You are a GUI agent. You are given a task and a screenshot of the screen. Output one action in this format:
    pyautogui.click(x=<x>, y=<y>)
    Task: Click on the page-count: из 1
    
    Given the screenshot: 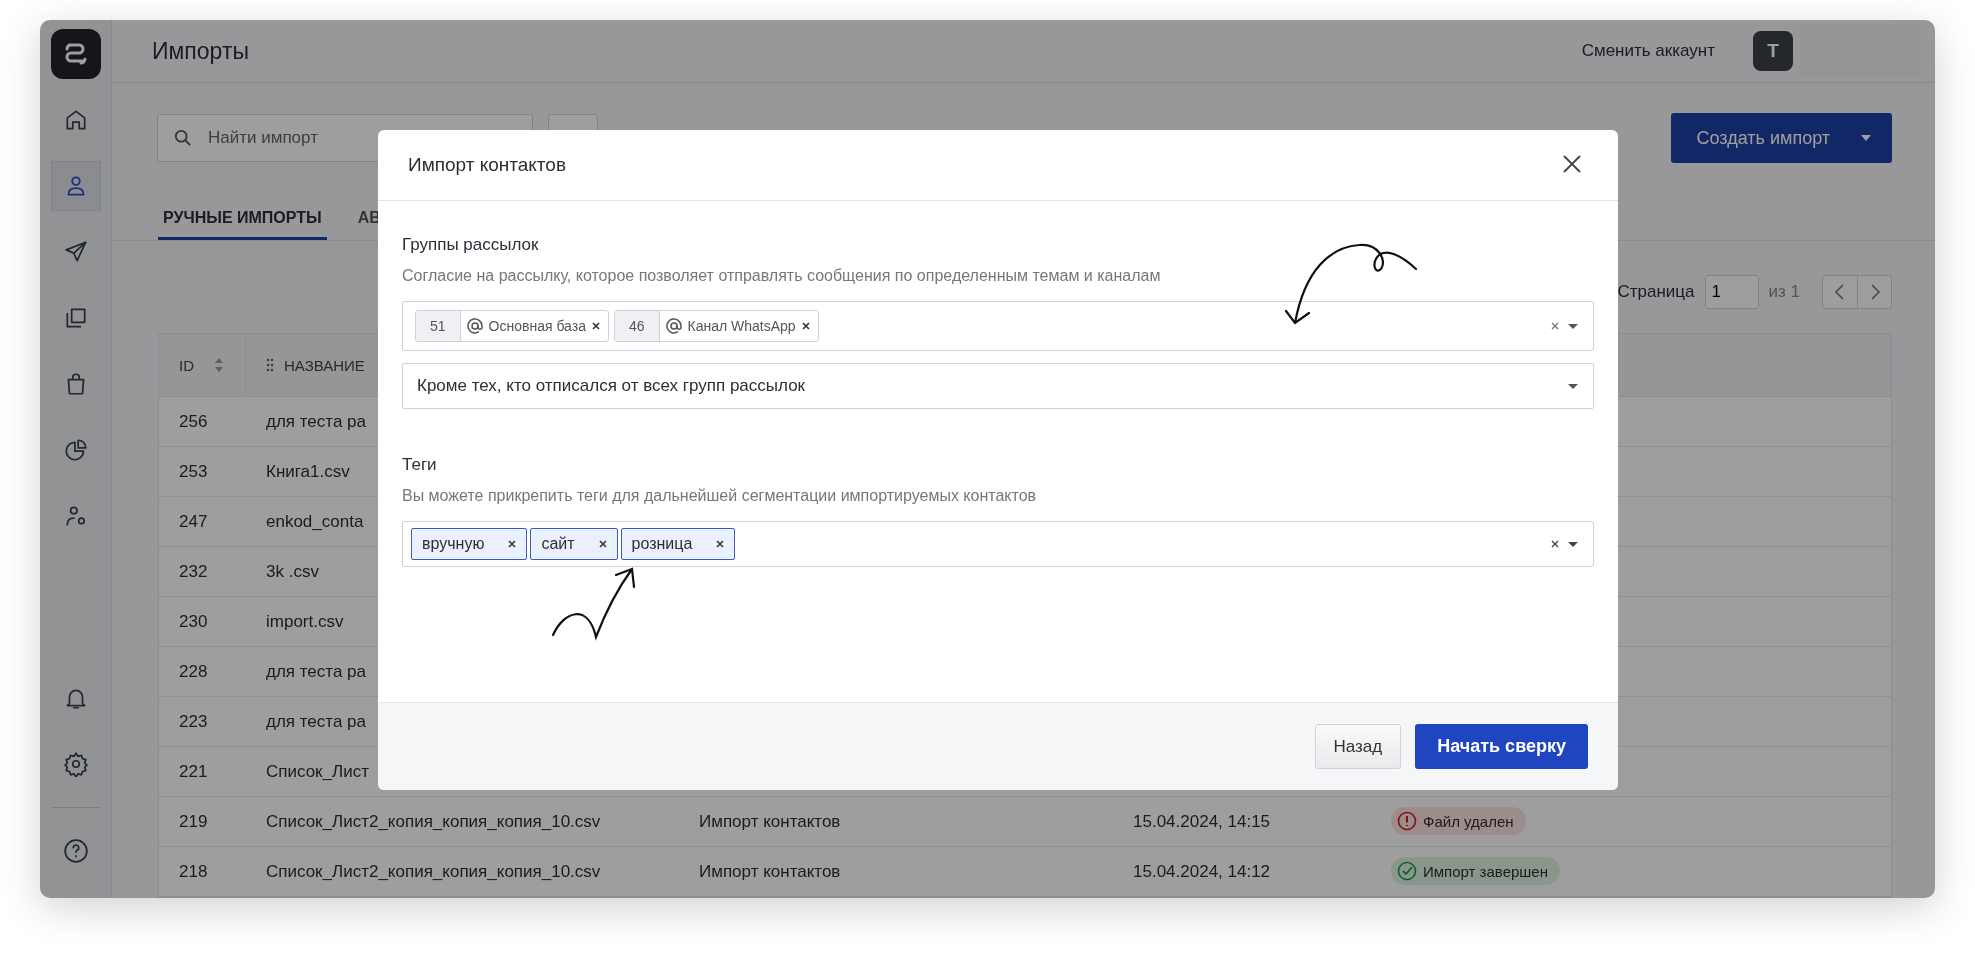 What is the action you would take?
    pyautogui.click(x=1784, y=292)
    